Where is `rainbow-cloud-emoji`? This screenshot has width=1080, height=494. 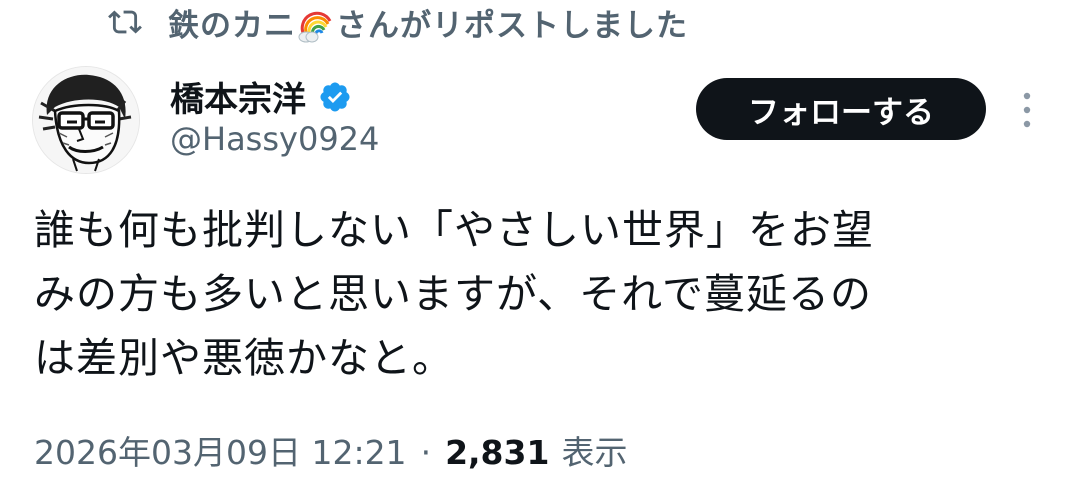
rainbow-cloud-emoji is located at coordinates (315, 27).